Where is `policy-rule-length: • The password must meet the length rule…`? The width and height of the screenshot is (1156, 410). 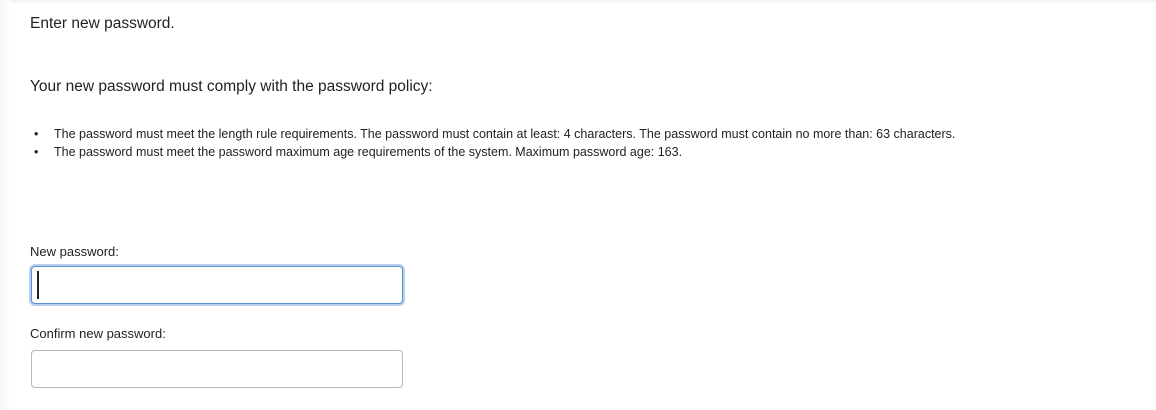
policy-rule-length: • The password must meet the length rule… is located at coordinates (592, 134).